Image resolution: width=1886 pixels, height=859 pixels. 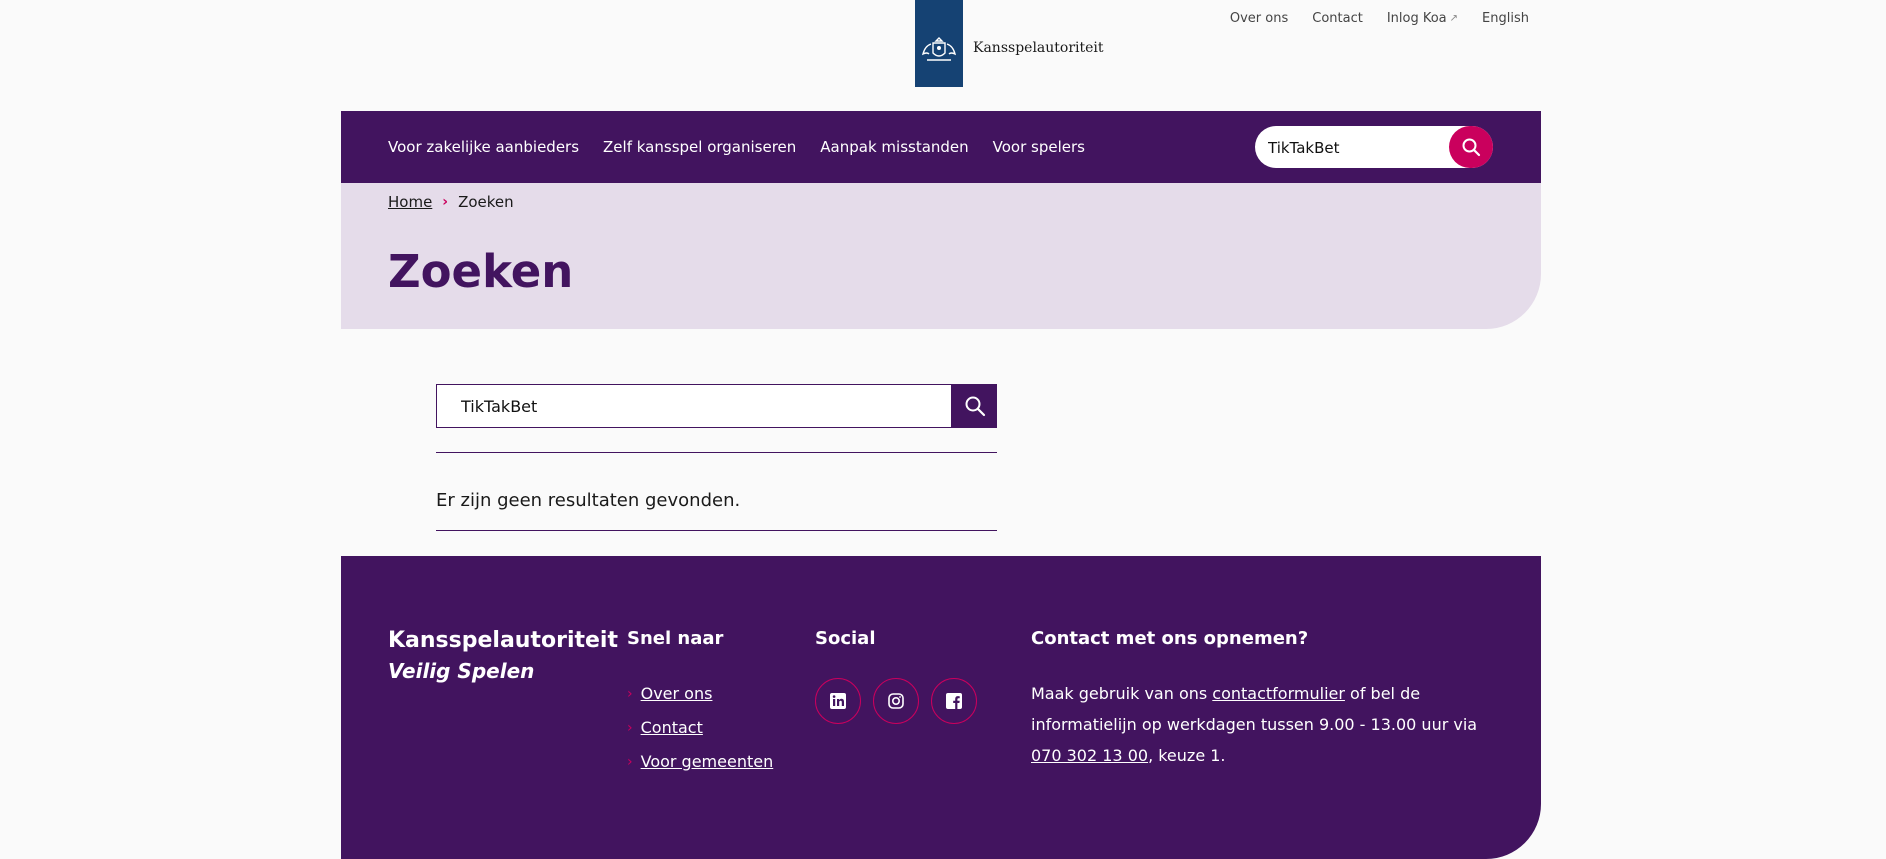 What do you see at coordinates (1416, 18) in the screenshot?
I see `inlog-koa-label: Inlog Koa` at bounding box center [1416, 18].